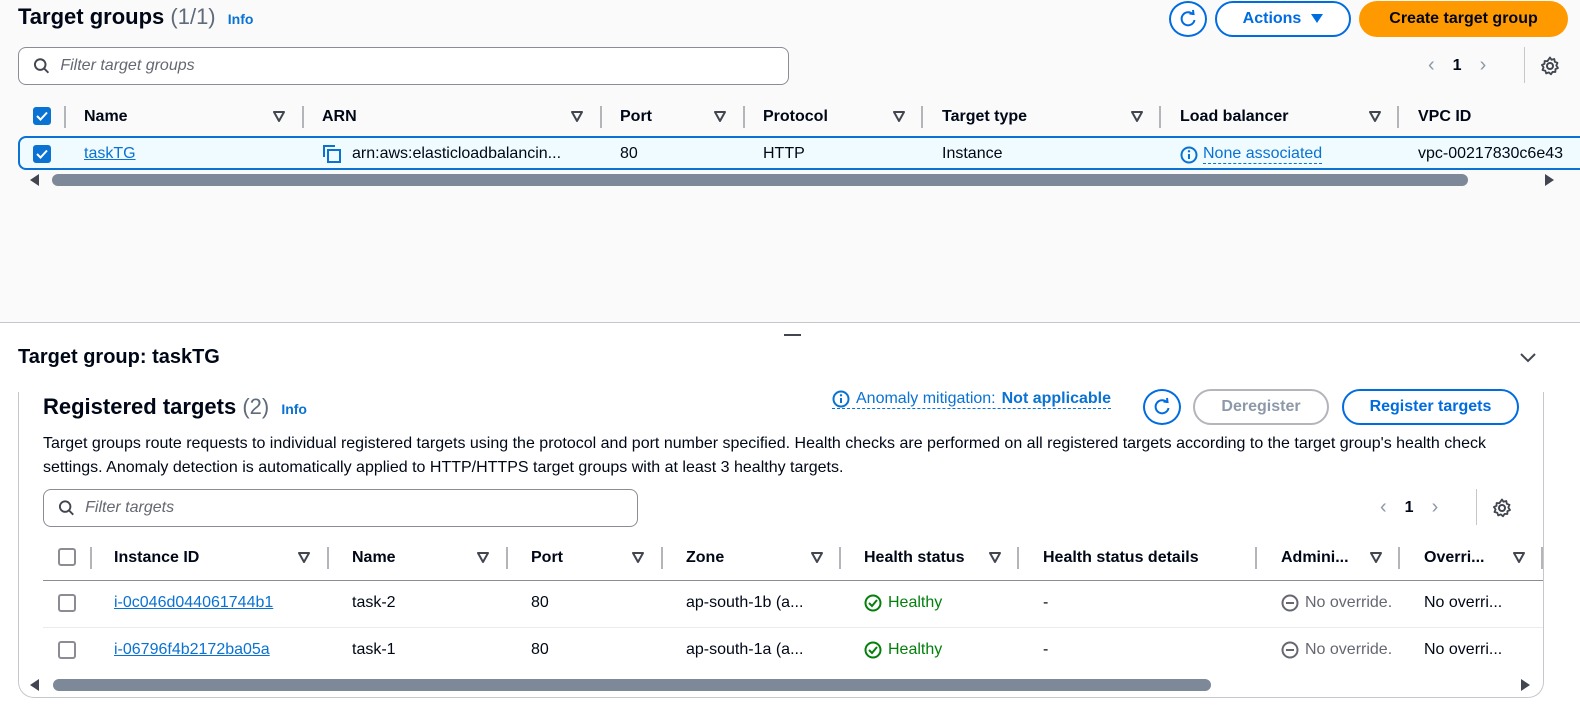 This screenshot has width=1580, height=710. I want to click on split-panel-resize-handle, so click(792, 335).